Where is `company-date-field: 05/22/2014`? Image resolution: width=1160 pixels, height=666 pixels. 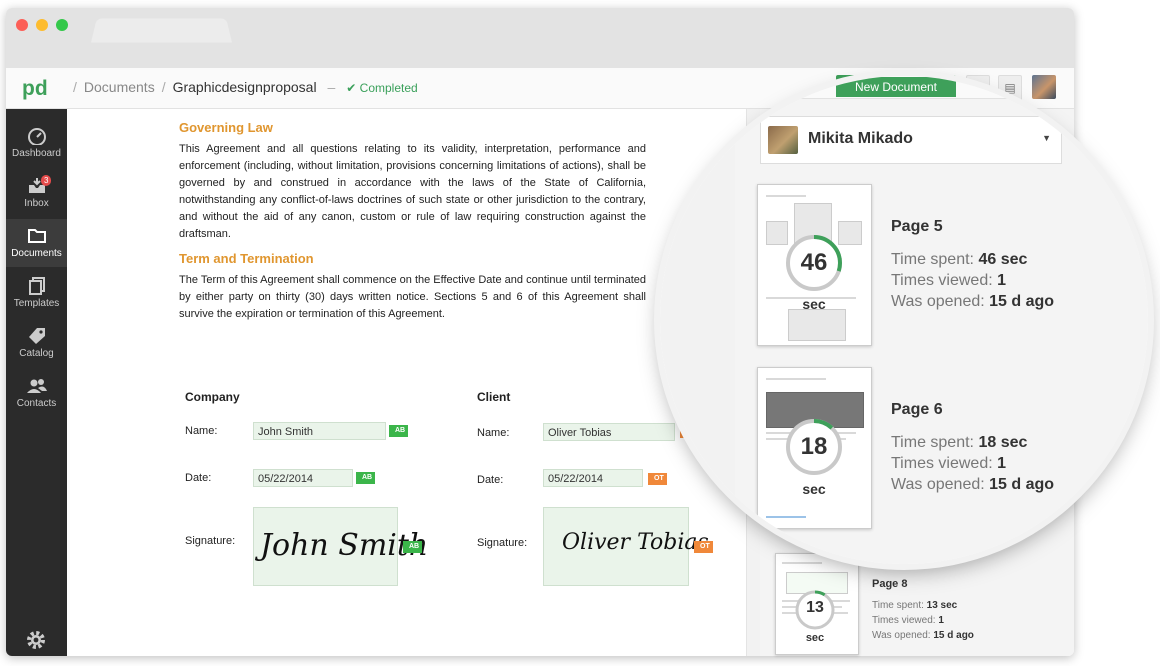
company-date-field: 05/22/2014 is located at coordinates (303, 478).